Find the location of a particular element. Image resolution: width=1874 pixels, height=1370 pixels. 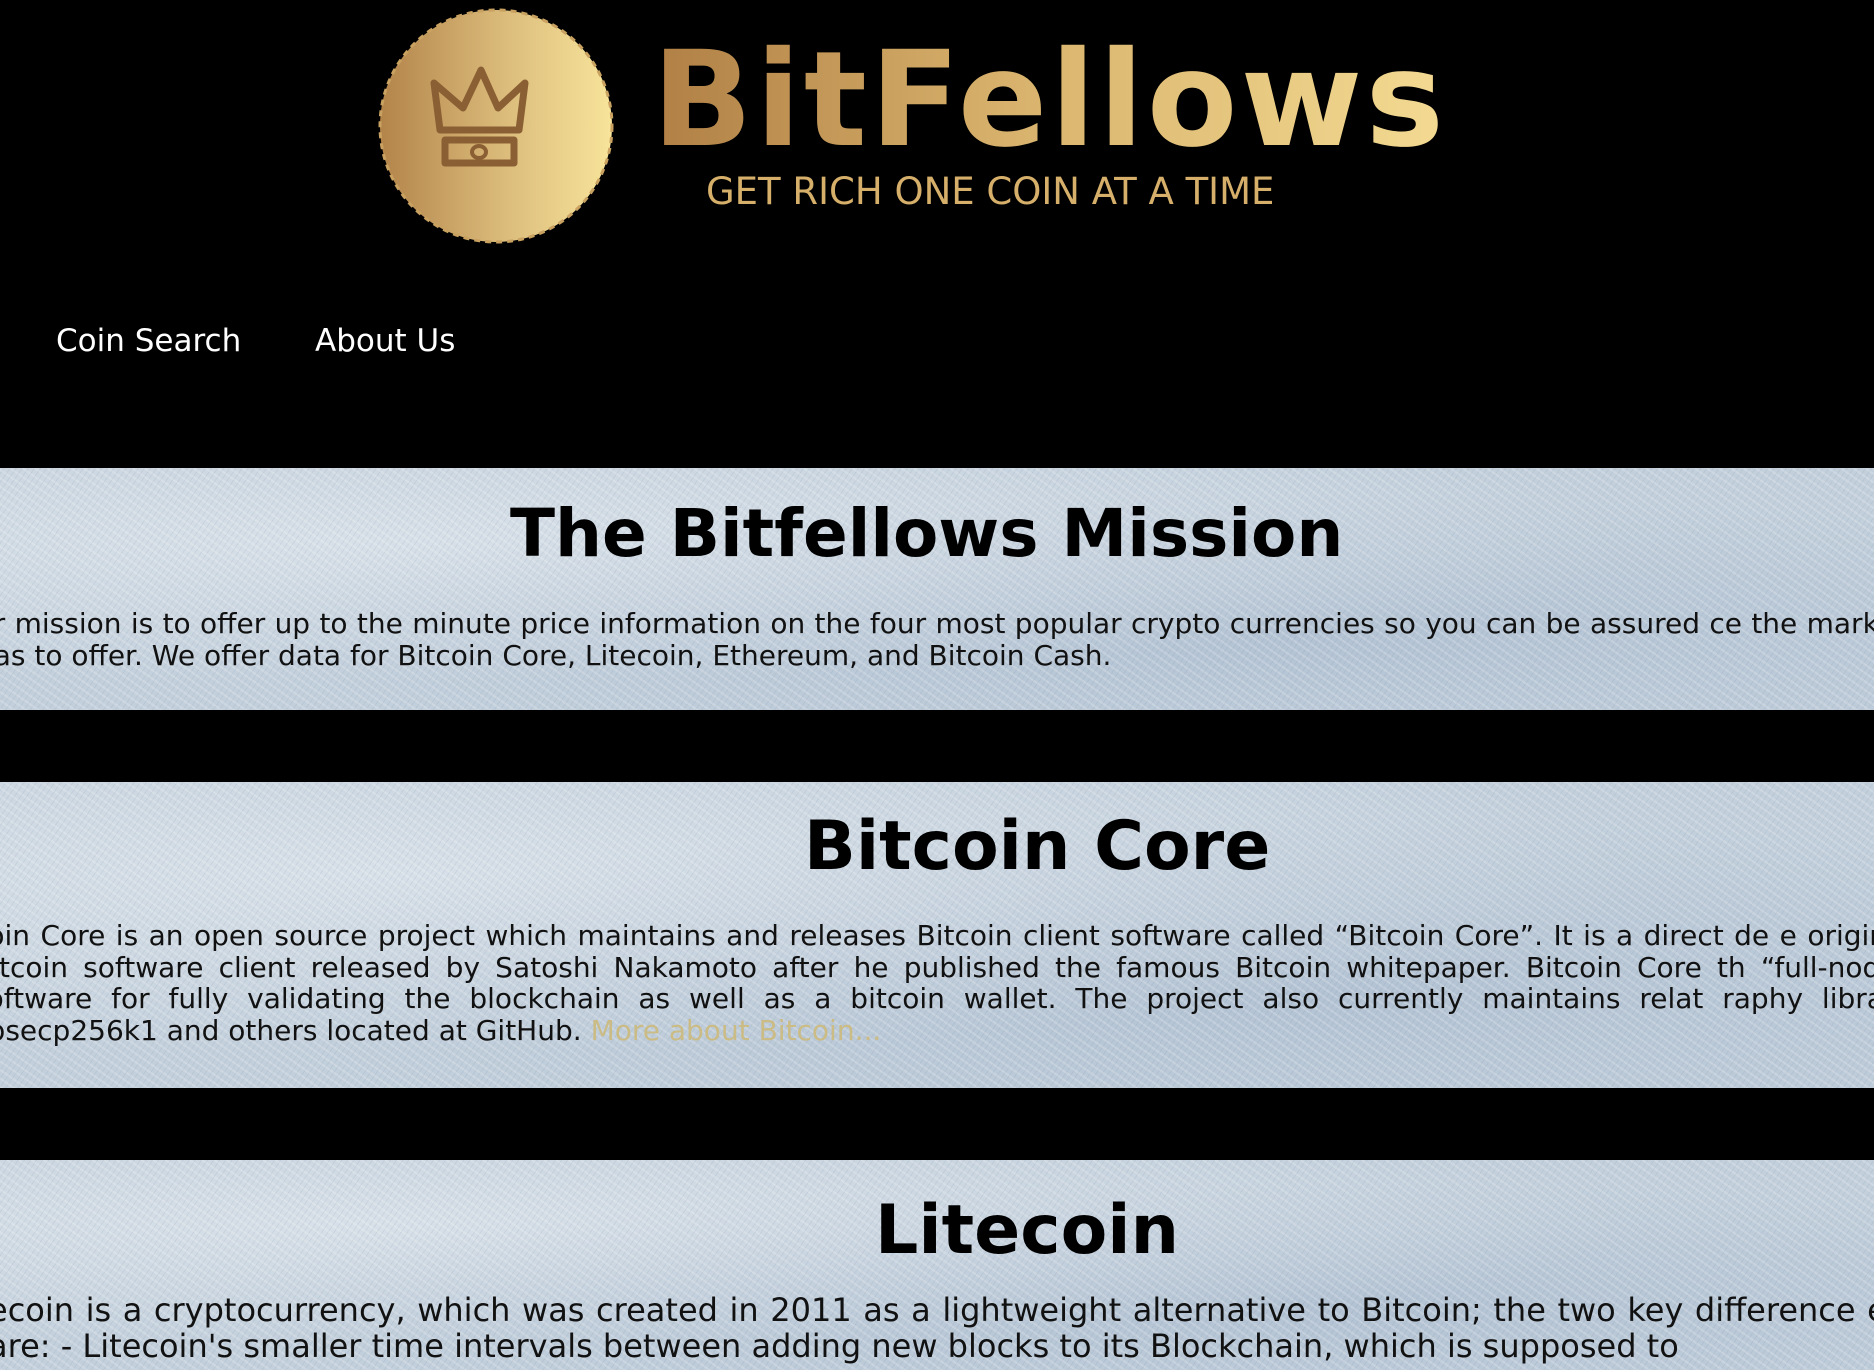

nav-link-coin-search: Coin Search is located at coordinates (148, 341).